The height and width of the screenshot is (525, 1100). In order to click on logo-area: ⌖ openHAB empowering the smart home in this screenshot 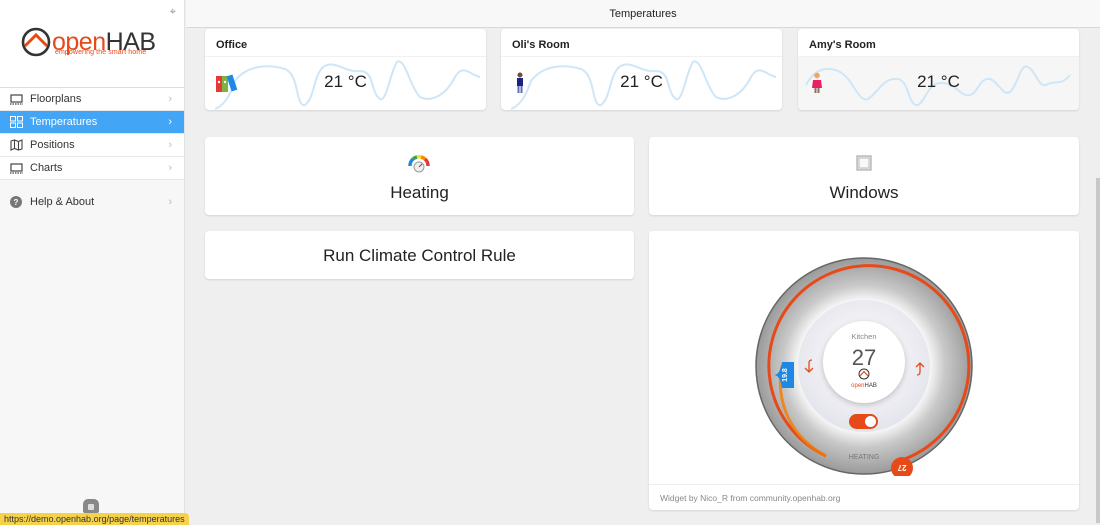, I will do `click(92, 44)`.